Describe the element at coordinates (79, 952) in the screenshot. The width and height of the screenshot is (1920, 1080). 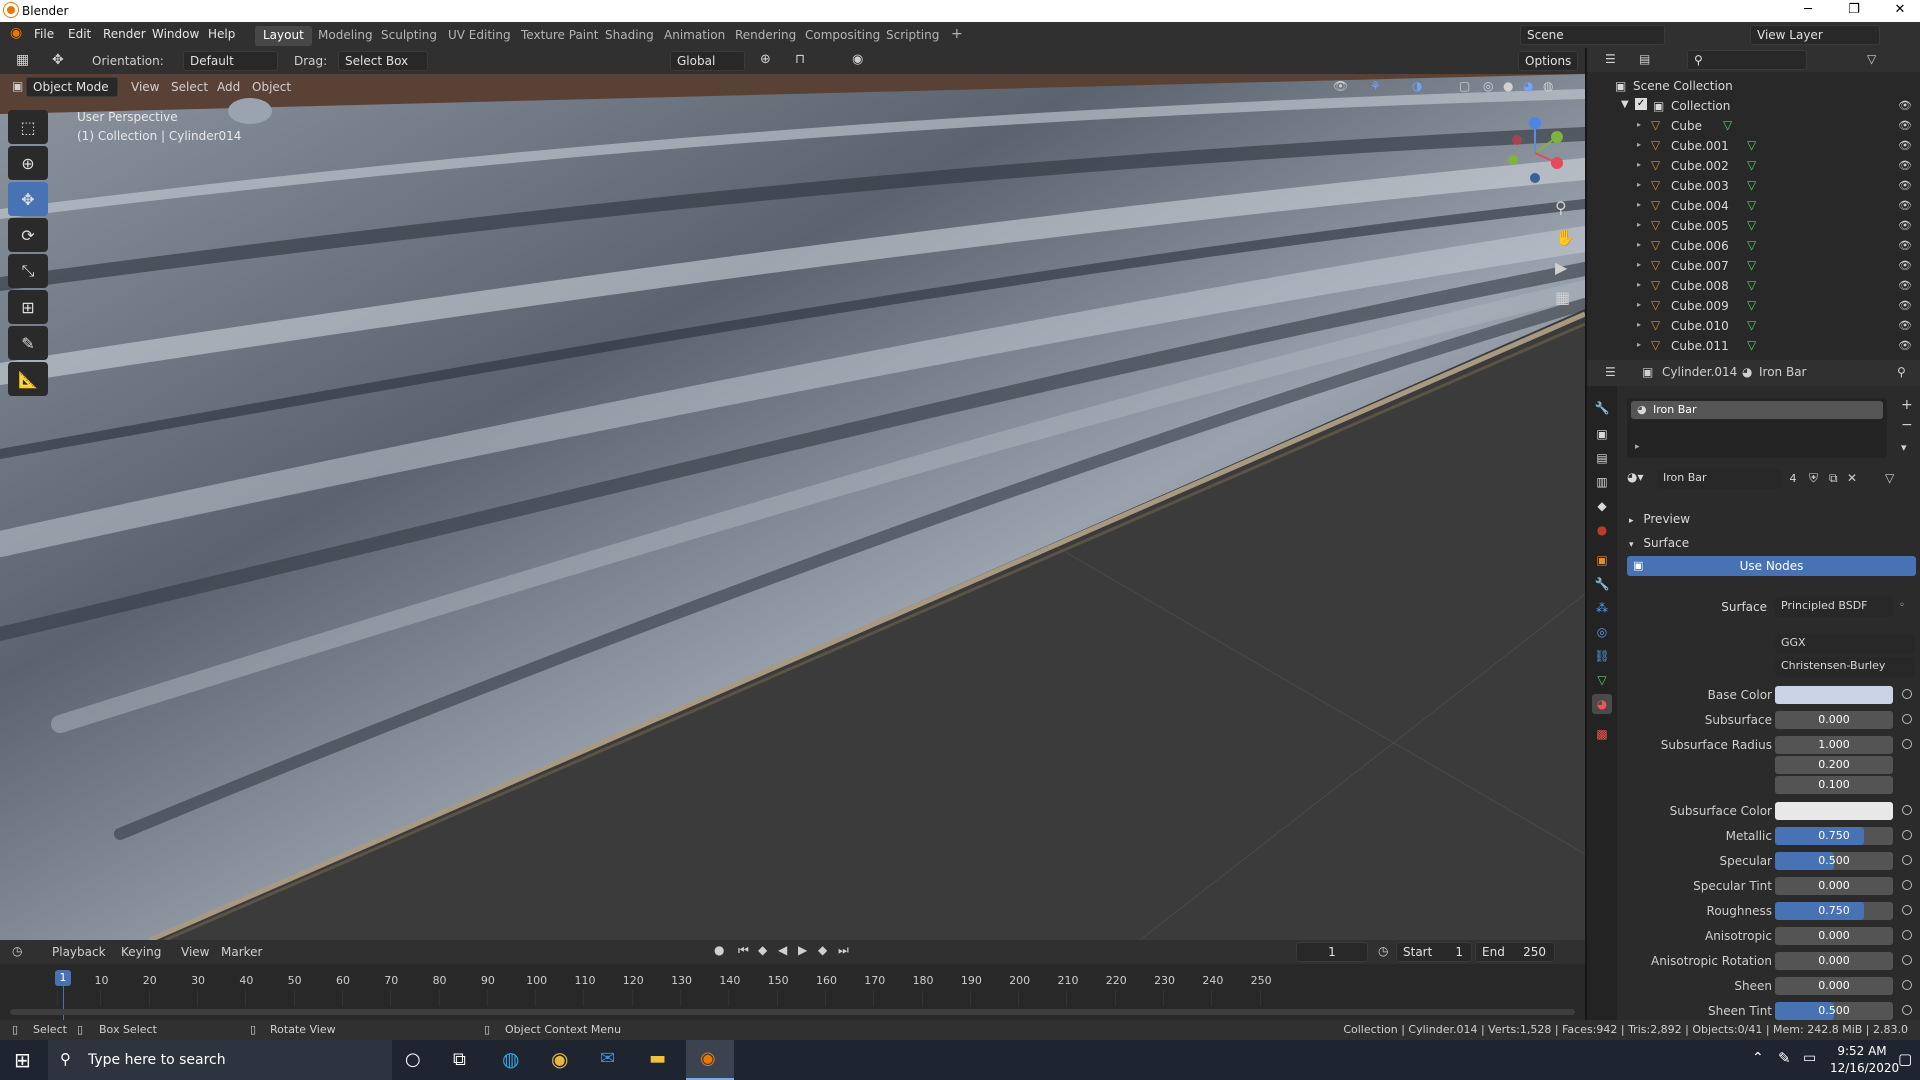
I see `timeline-menu-playback: Playback` at that location.